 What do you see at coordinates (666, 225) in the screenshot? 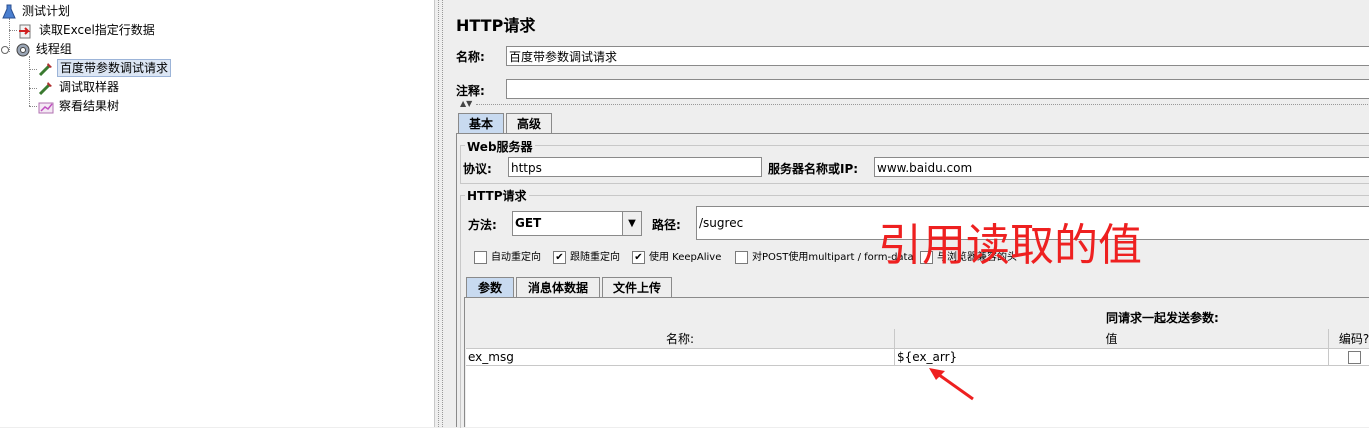
I see `path-label: 路径:` at bounding box center [666, 225].